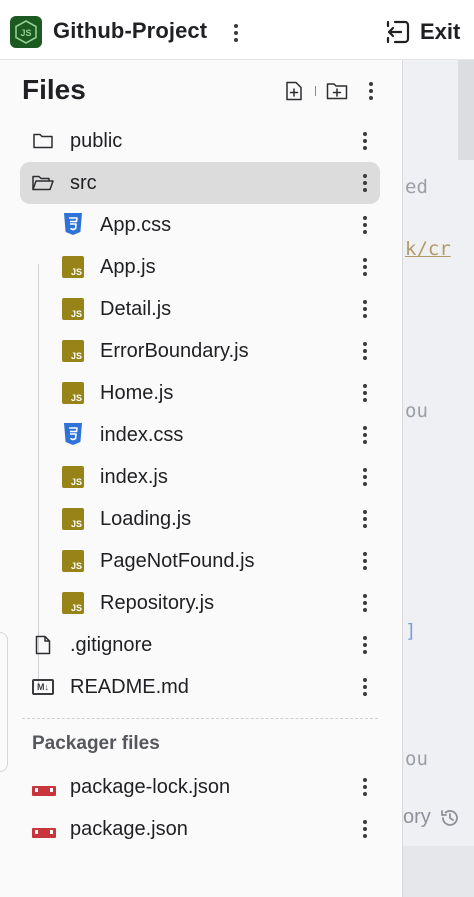 The width and height of the screenshot is (474, 897). What do you see at coordinates (96, 140) in the screenshot?
I see `tree-item-label: public` at bounding box center [96, 140].